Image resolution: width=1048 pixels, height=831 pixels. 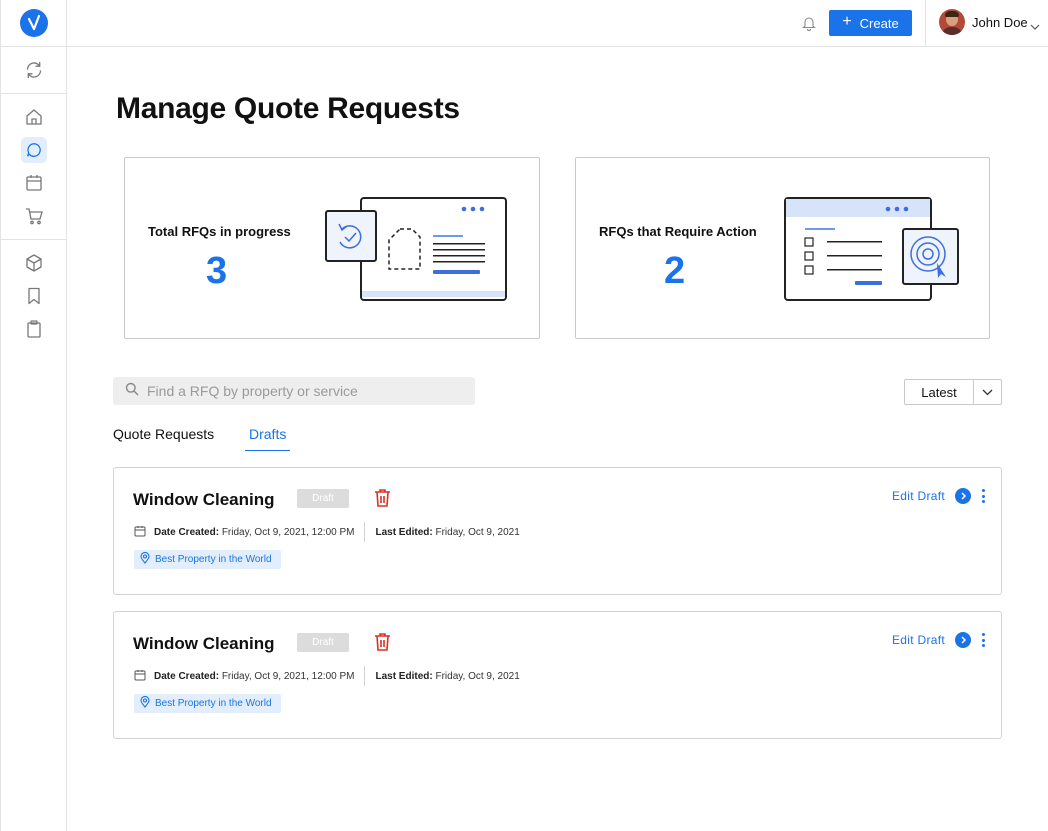 What do you see at coordinates (810, 24) in the screenshot?
I see `bell-icon` at bounding box center [810, 24].